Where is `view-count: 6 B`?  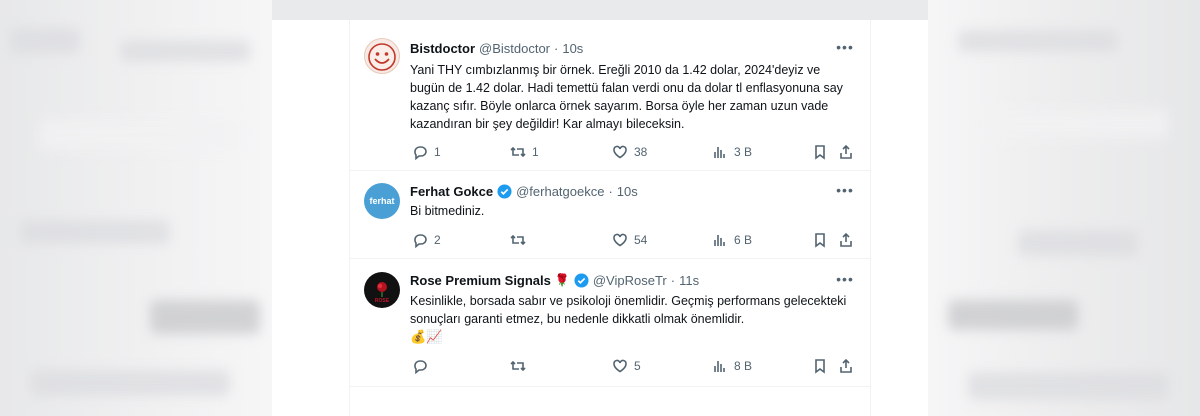 view-count: 6 B is located at coordinates (743, 240).